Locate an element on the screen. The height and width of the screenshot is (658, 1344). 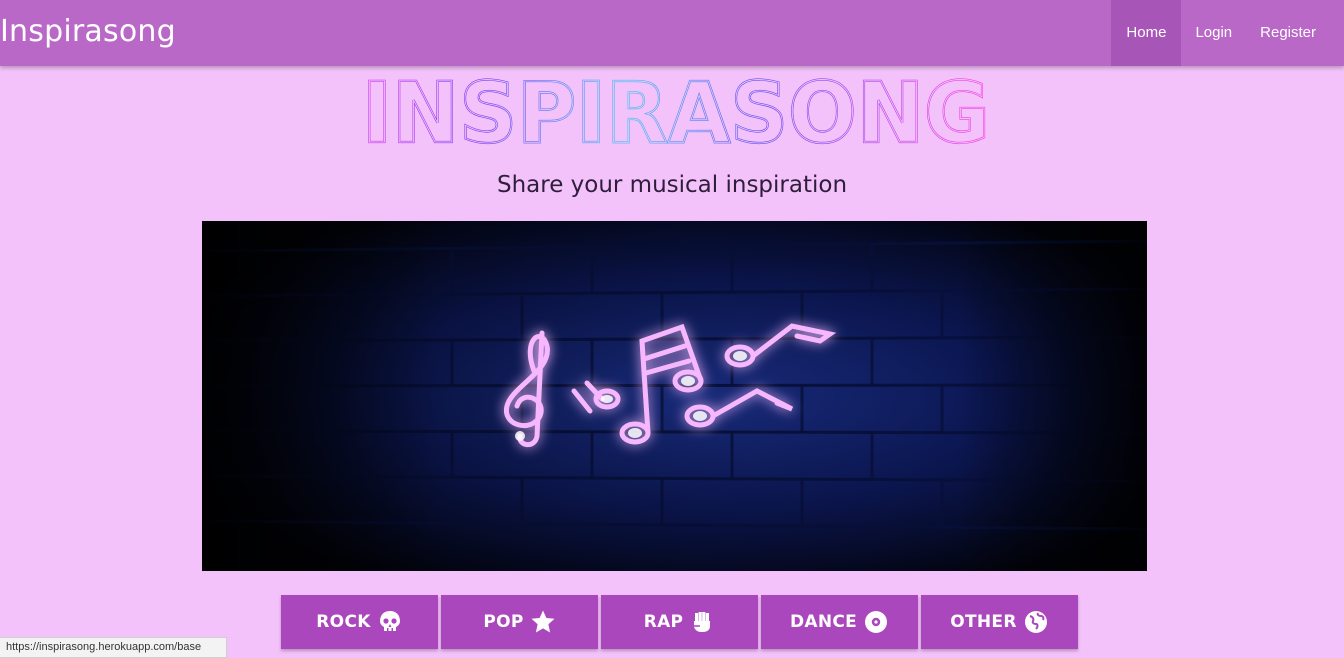
navbar: Inspirasong Home Login Register is located at coordinates (672, 33).